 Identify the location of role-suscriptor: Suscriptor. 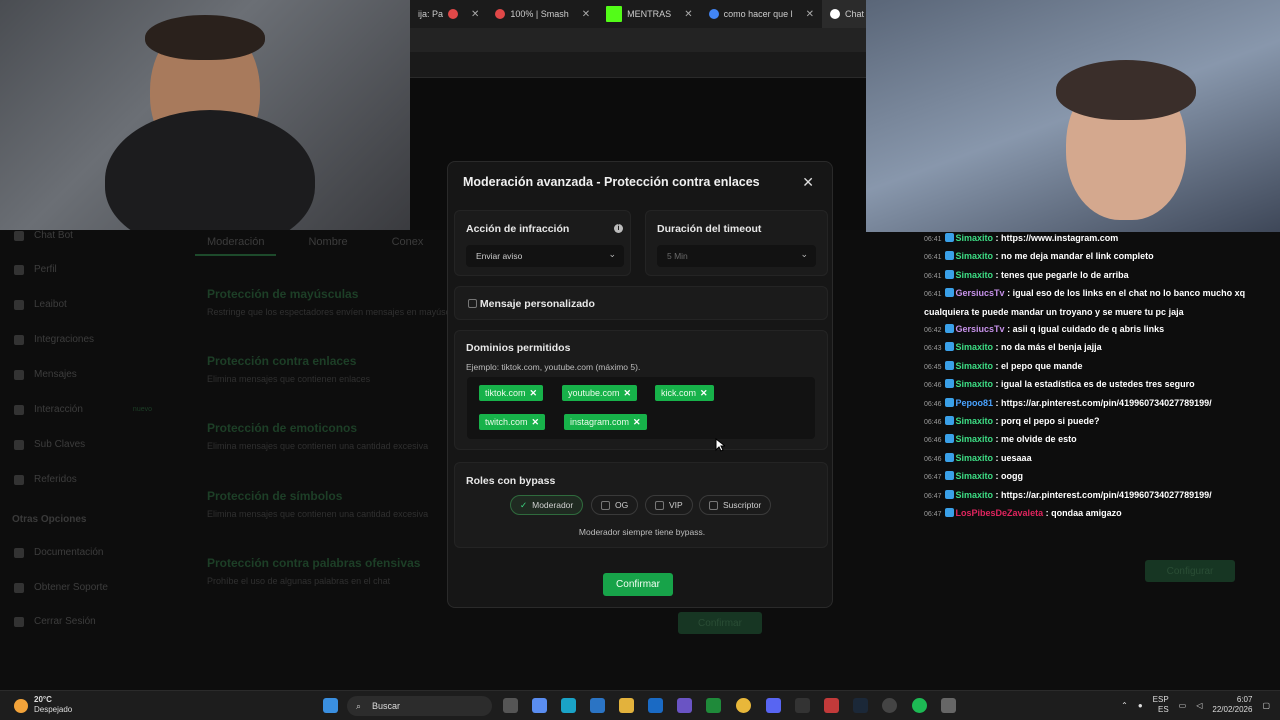
(735, 505).